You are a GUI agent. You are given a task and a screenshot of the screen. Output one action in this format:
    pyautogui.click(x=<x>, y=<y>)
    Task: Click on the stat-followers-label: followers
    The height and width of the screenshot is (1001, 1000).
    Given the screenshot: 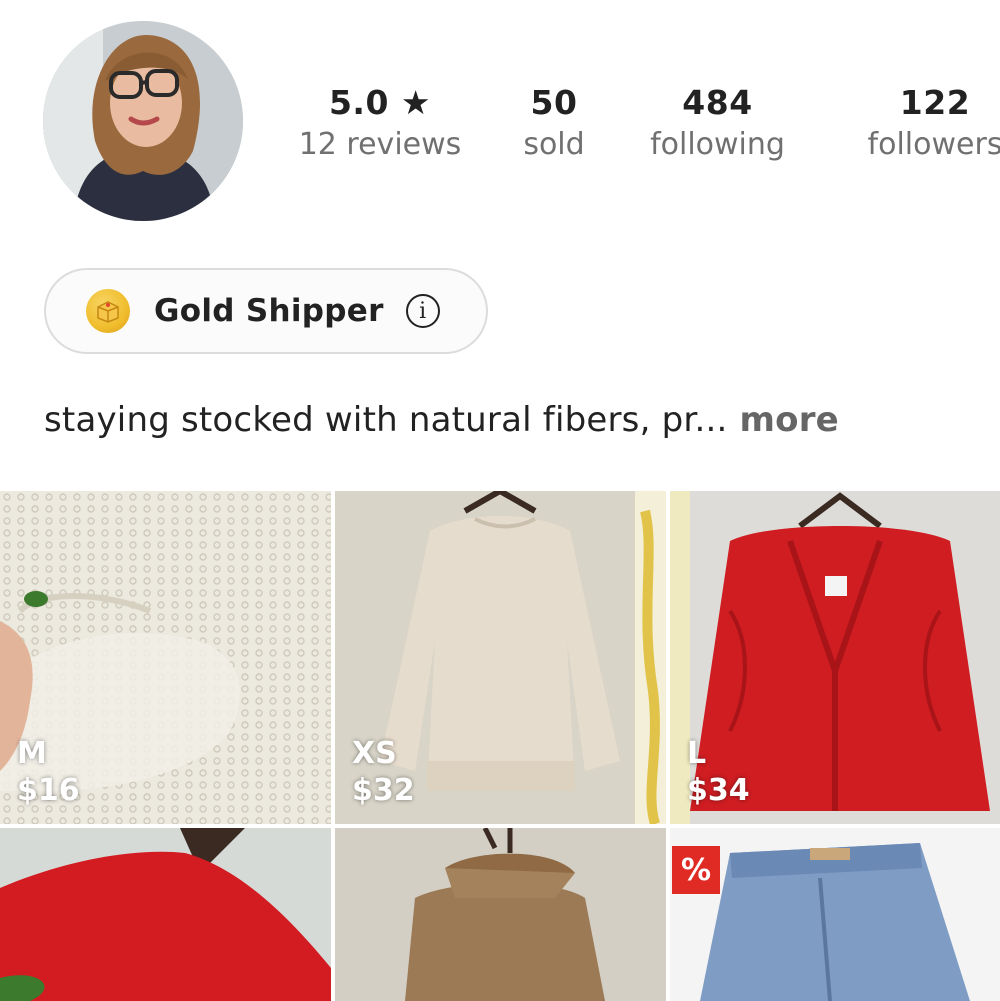 What is the action you would take?
    pyautogui.click(x=933, y=144)
    